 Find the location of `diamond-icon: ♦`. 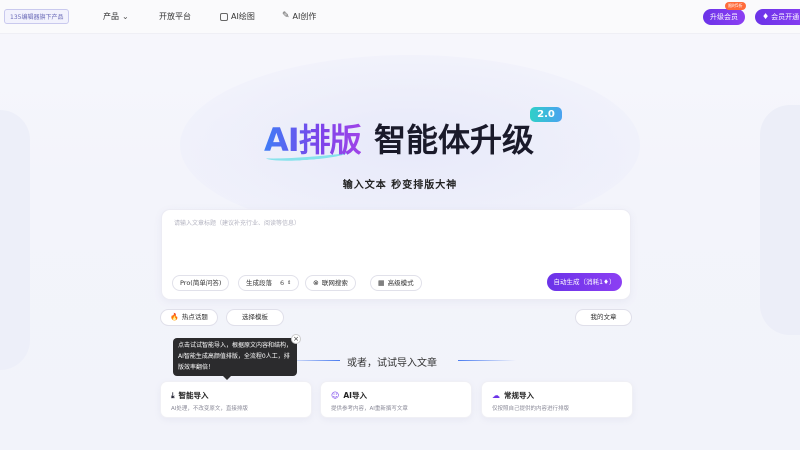

diamond-icon: ♦ is located at coordinates (766, 16).